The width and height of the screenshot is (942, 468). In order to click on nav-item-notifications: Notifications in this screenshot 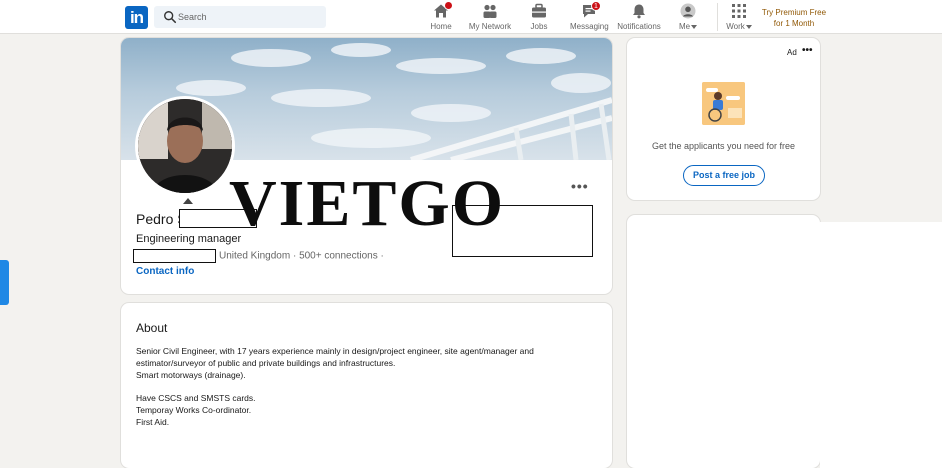, I will do `click(639, 18)`.